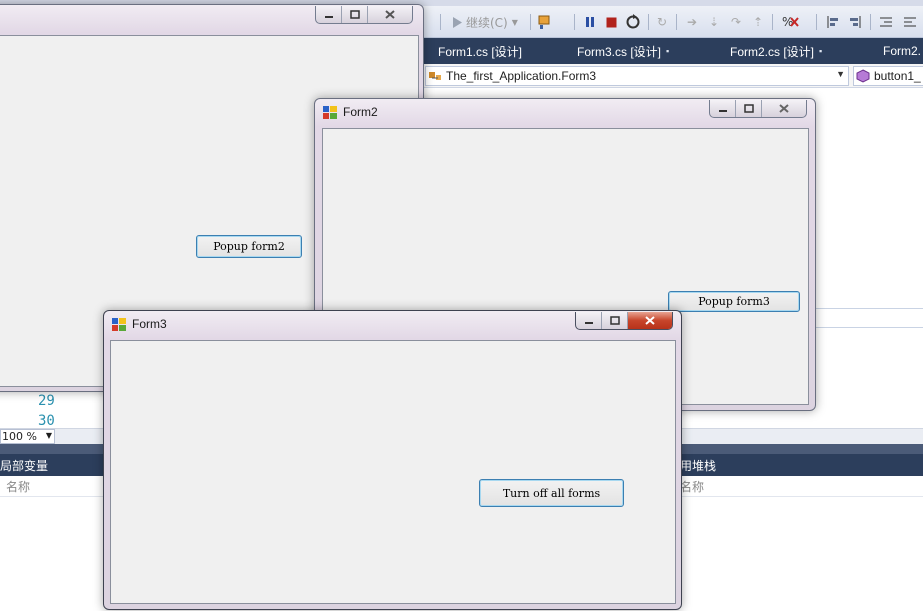  Describe the element at coordinates (52, 486) in the screenshot. I see `locals-column-header: 名称` at that location.